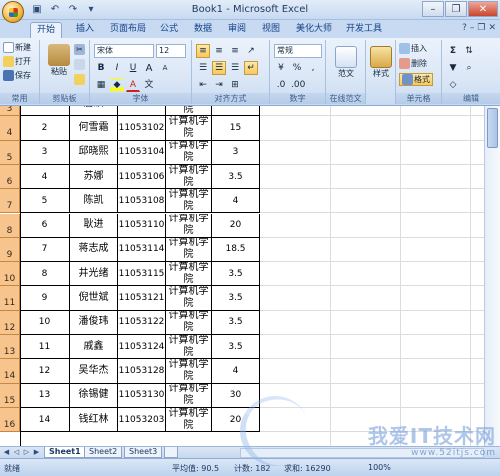 The image size is (500, 476). Describe the element at coordinates (94, 395) in the screenshot. I see `cell-name: 徐锡健` at that location.